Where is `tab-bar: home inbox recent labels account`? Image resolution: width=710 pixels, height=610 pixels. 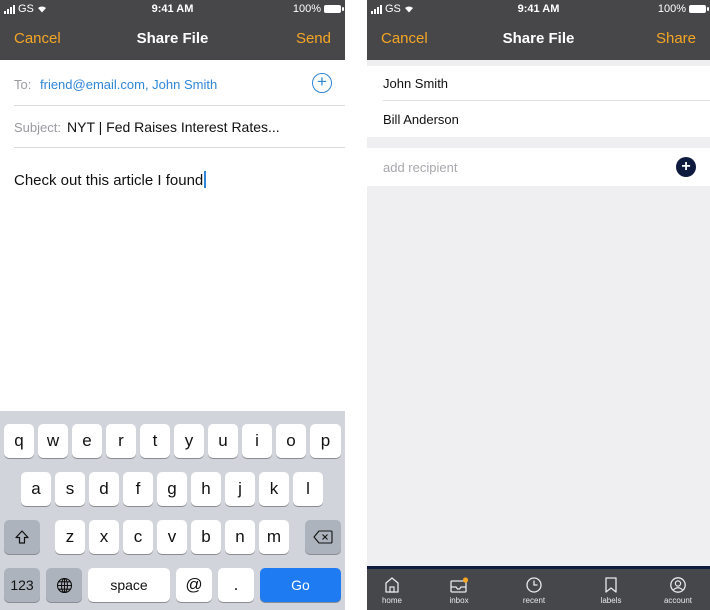 tab-bar: home inbox recent labels account is located at coordinates (538, 588).